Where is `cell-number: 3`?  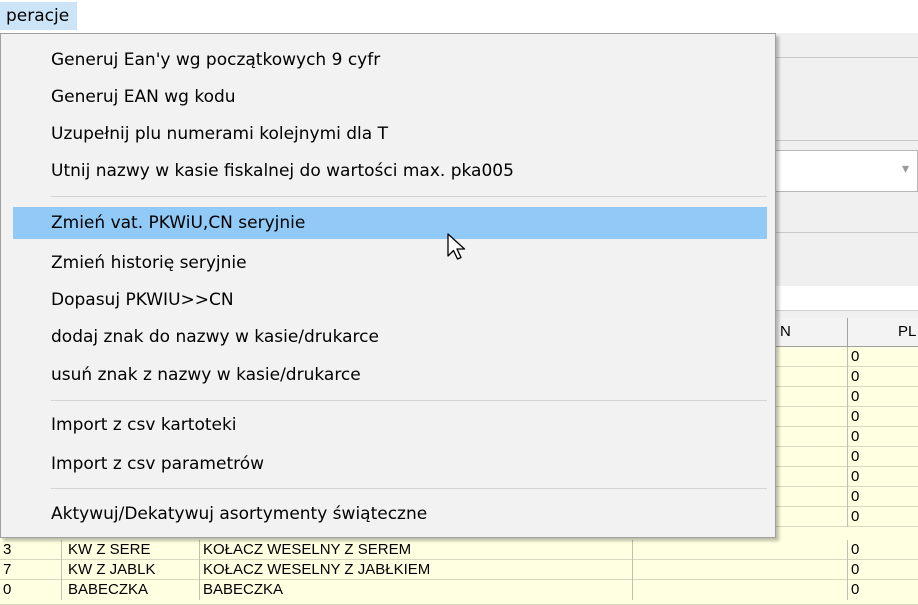
cell-number: 3 is located at coordinates (31, 550).